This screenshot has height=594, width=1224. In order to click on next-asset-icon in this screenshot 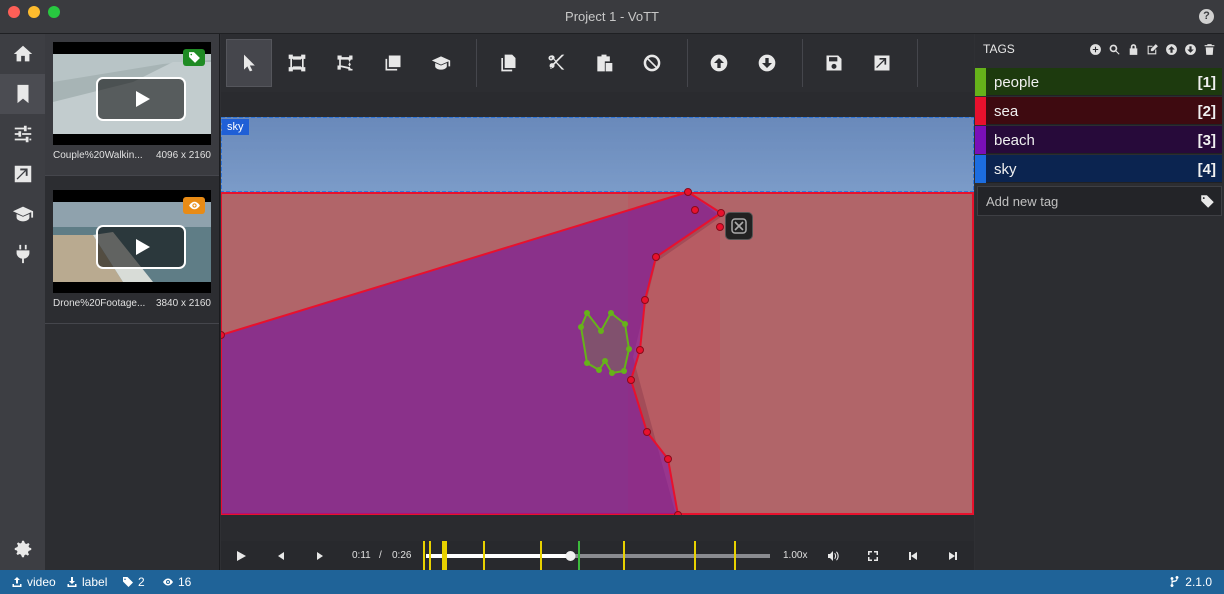, I will do `click(767, 63)`.